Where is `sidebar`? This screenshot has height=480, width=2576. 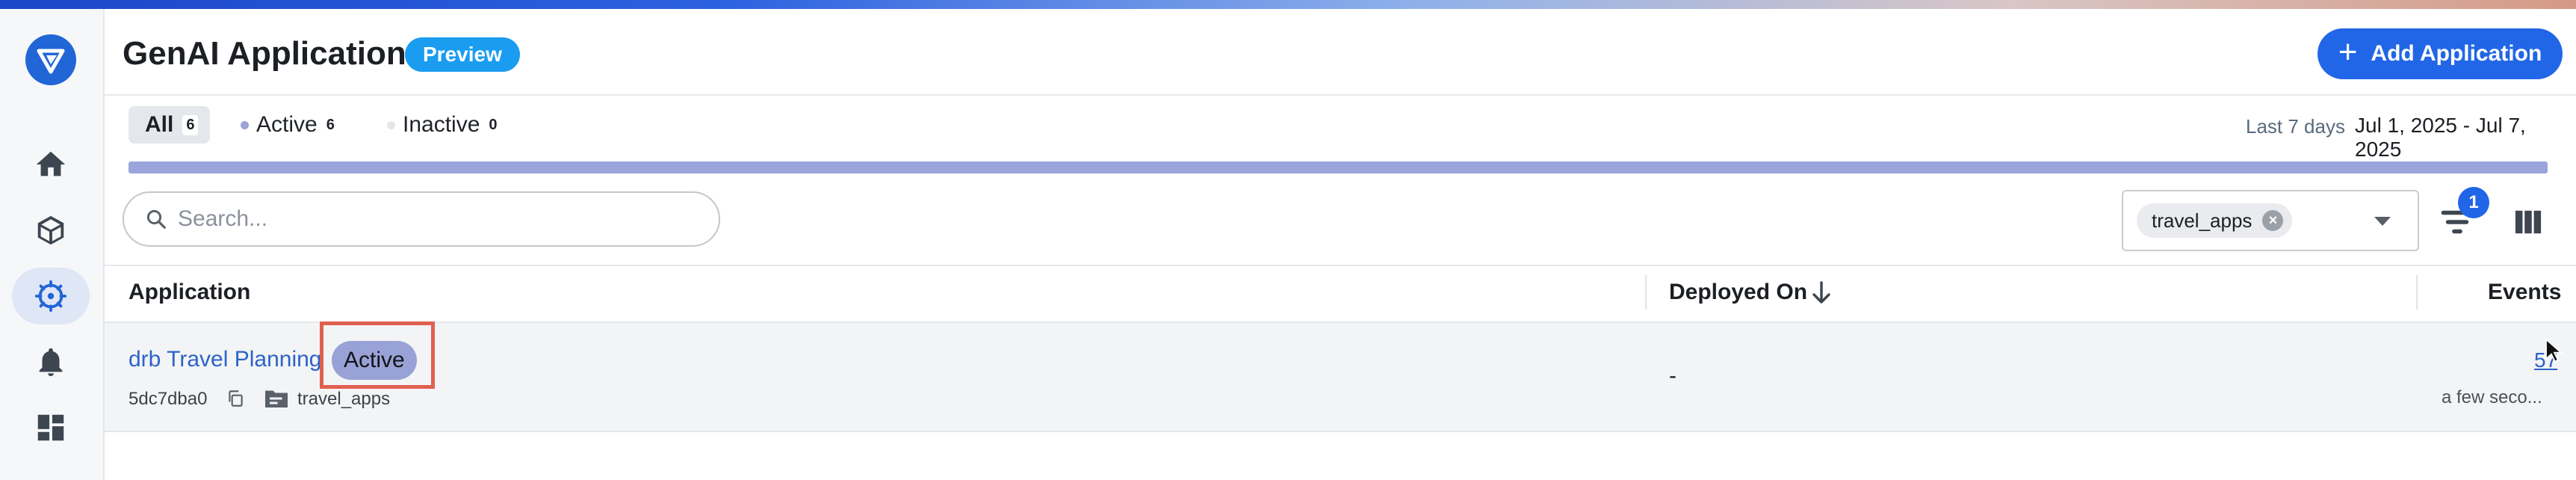
sidebar is located at coordinates (52, 244).